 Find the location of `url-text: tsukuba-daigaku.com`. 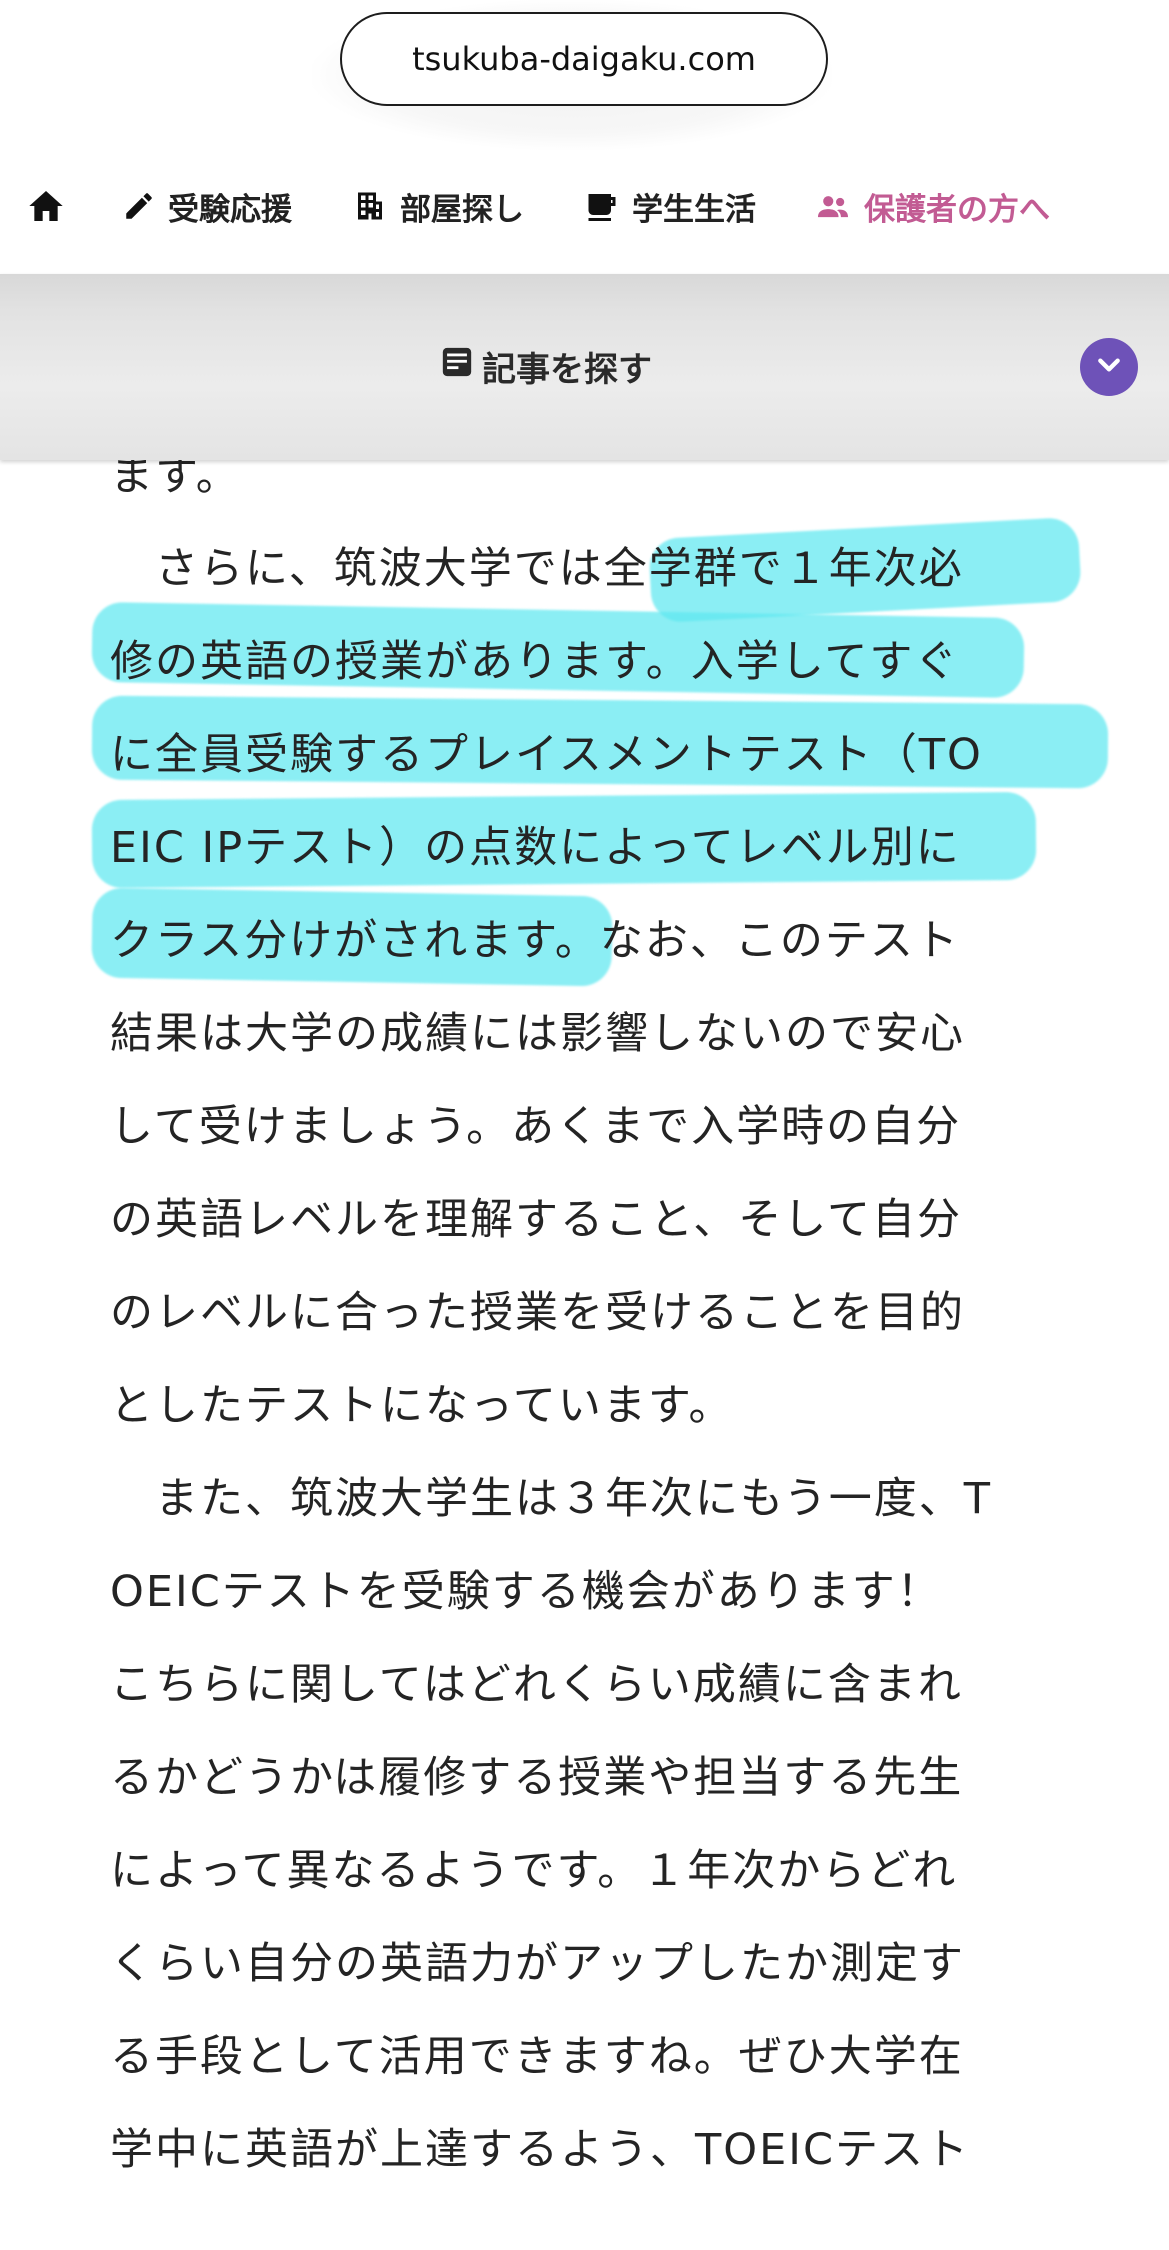

url-text: tsukuba-daigaku.com is located at coordinates (584, 59).